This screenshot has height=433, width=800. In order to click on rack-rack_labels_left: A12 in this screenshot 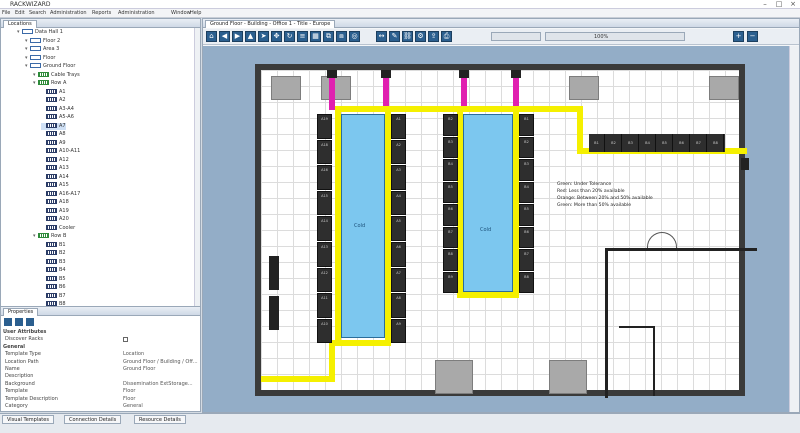, I will do `click(324, 280)`.